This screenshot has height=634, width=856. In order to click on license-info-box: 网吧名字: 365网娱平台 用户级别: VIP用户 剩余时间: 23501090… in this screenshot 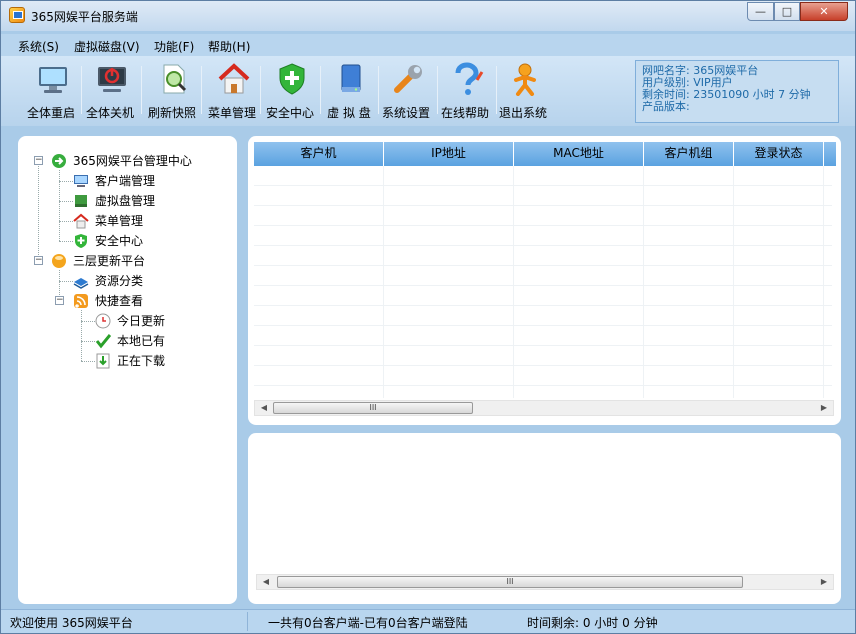, I will do `click(737, 91)`.